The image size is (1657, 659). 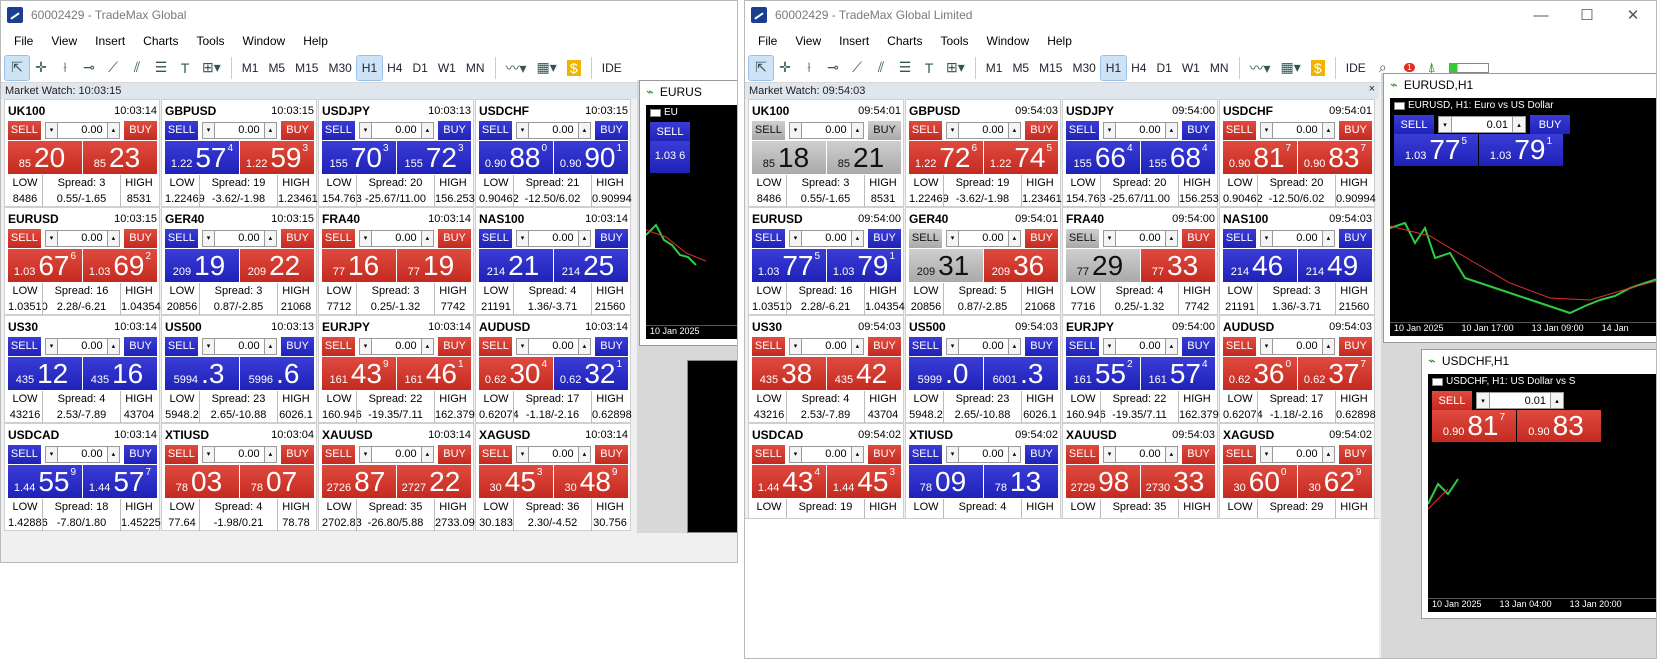 What do you see at coordinates (808, 41) in the screenshot?
I see `menu-view: View` at bounding box center [808, 41].